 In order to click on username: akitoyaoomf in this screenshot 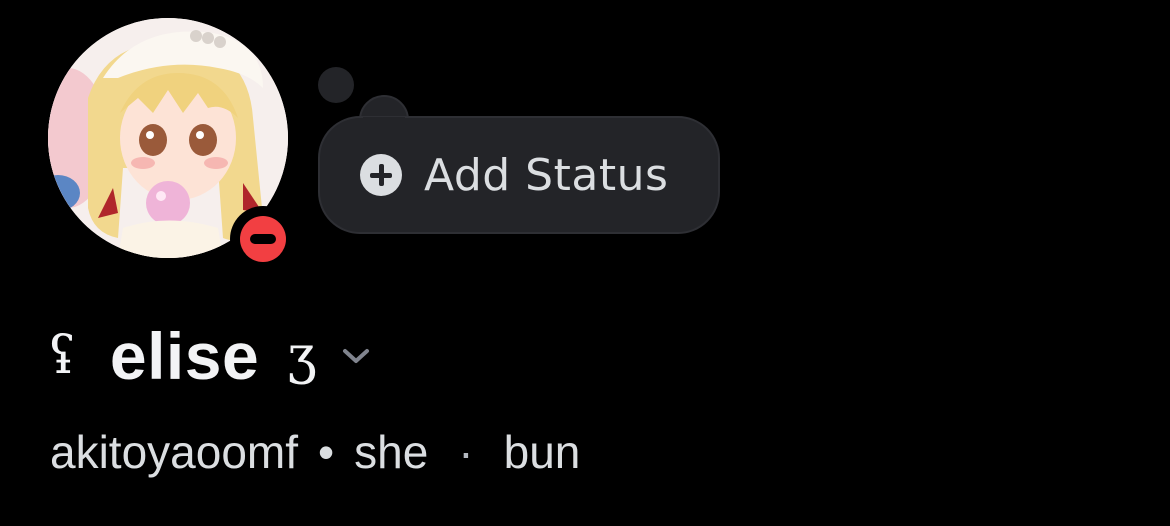, I will do `click(174, 452)`.